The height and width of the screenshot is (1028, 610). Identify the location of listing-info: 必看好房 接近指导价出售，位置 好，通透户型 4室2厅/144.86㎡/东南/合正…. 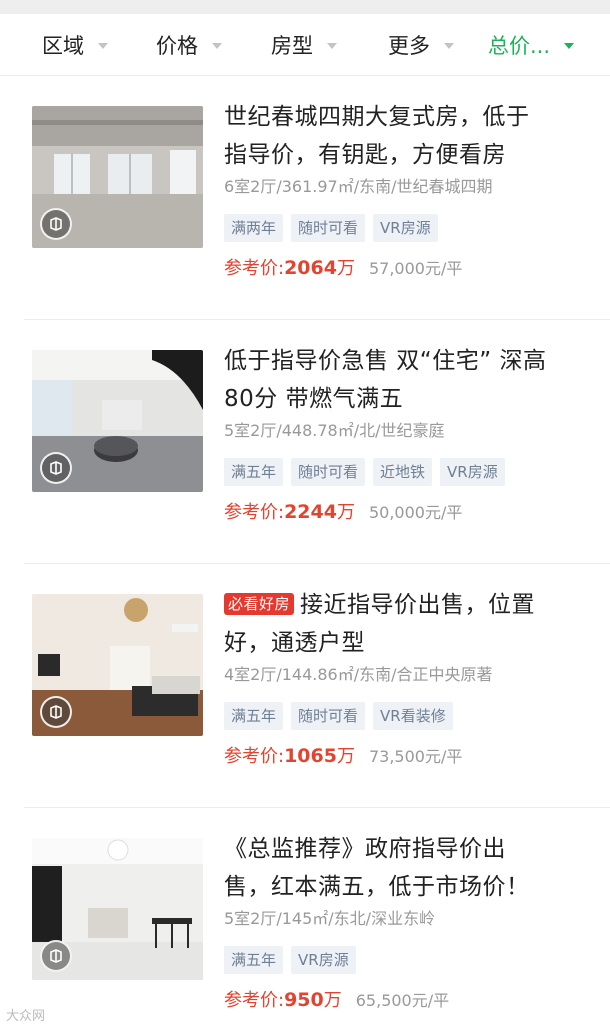
(404, 677).